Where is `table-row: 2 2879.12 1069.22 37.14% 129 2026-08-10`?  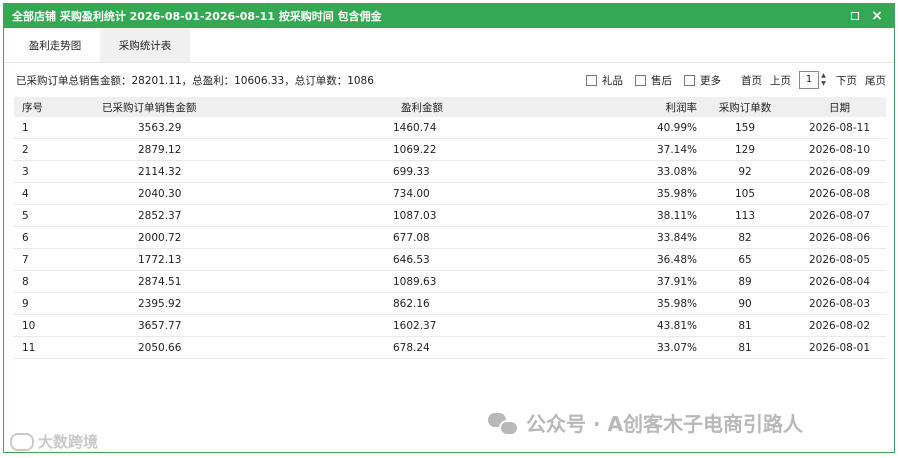
table-row: 2 2879.12 1069.22 37.14% 129 2026-08-10 is located at coordinates (450, 149).